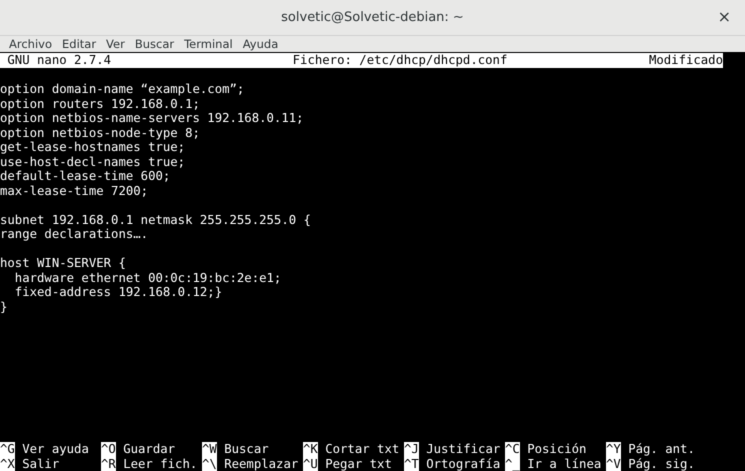 This screenshot has height=471, width=745. I want to click on menu-item: Terminal, so click(208, 44).